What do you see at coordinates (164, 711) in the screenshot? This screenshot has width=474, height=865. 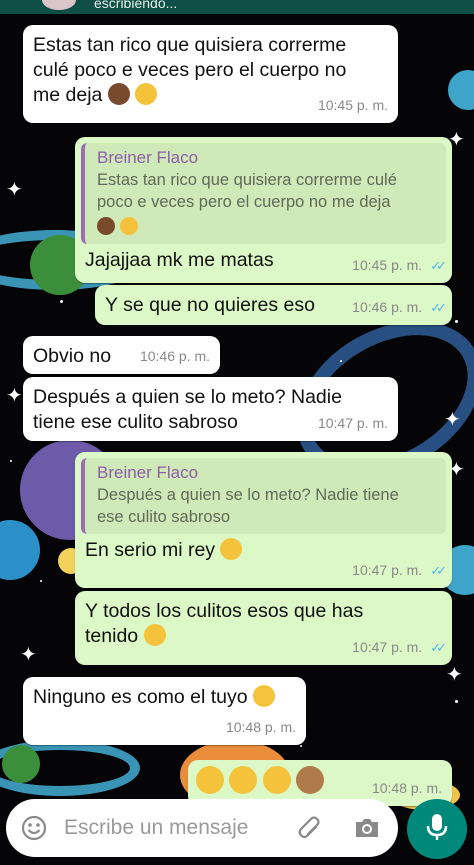 I see `message-bubble-incoming: Ninguno es como el tuyo 10:48 p. m.` at bounding box center [164, 711].